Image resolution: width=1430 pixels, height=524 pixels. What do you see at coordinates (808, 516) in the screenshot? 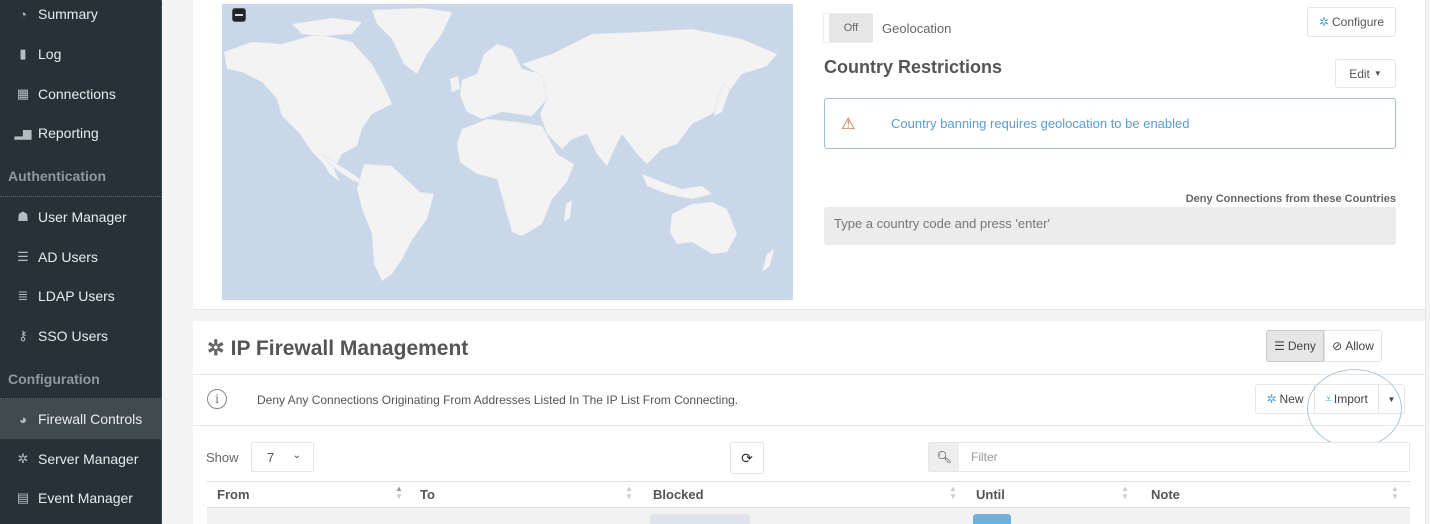
I see `table-row` at bounding box center [808, 516].